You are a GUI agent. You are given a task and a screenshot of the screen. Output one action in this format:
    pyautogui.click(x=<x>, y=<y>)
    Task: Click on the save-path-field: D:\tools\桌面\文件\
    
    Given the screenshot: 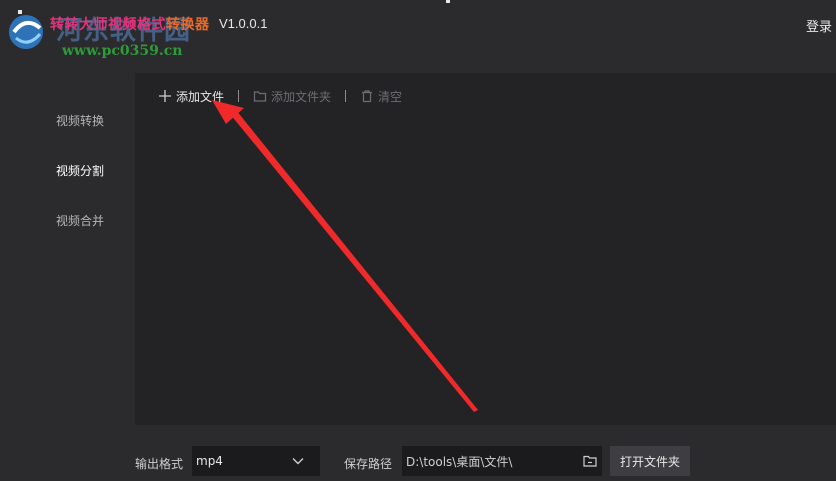 What is the action you would take?
    pyautogui.click(x=502, y=461)
    